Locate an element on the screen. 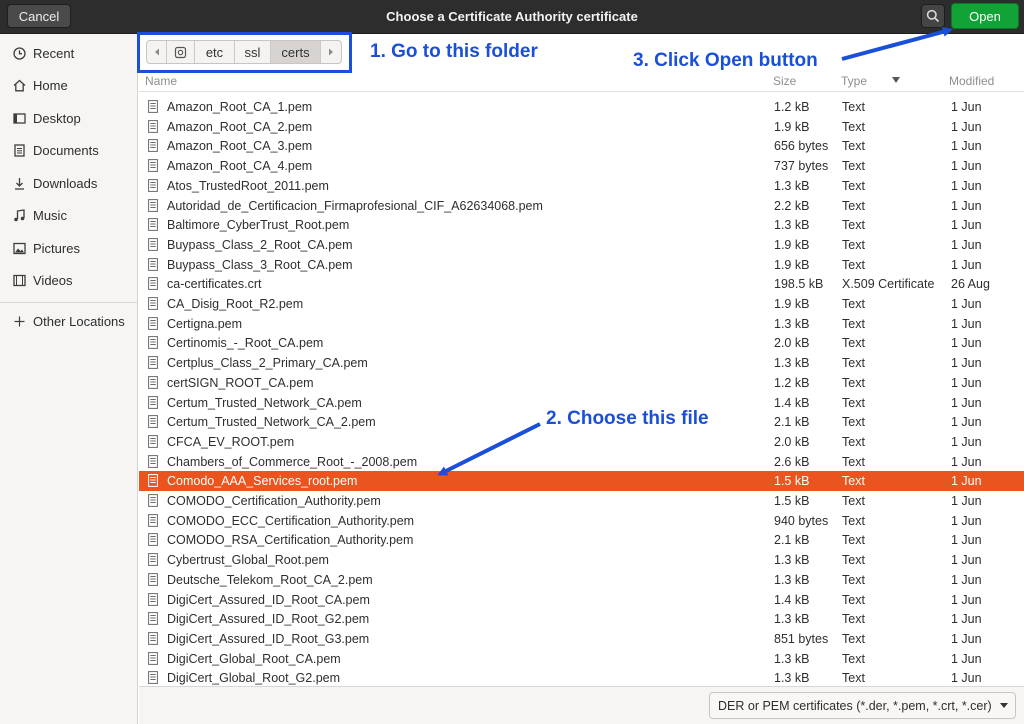 This screenshot has width=1024, height=724. arrow-to-selected-file is located at coordinates (489, 449).